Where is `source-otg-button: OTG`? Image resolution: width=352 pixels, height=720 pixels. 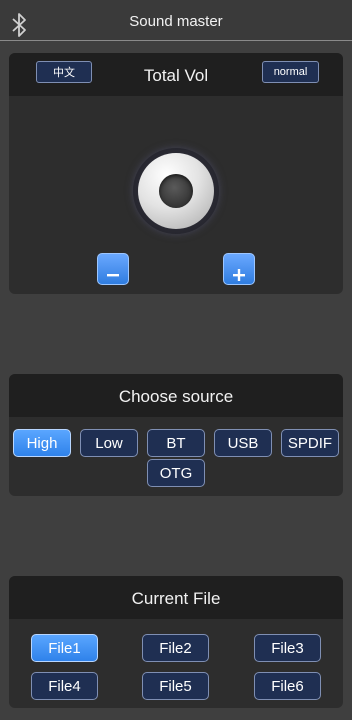 source-otg-button: OTG is located at coordinates (176, 473).